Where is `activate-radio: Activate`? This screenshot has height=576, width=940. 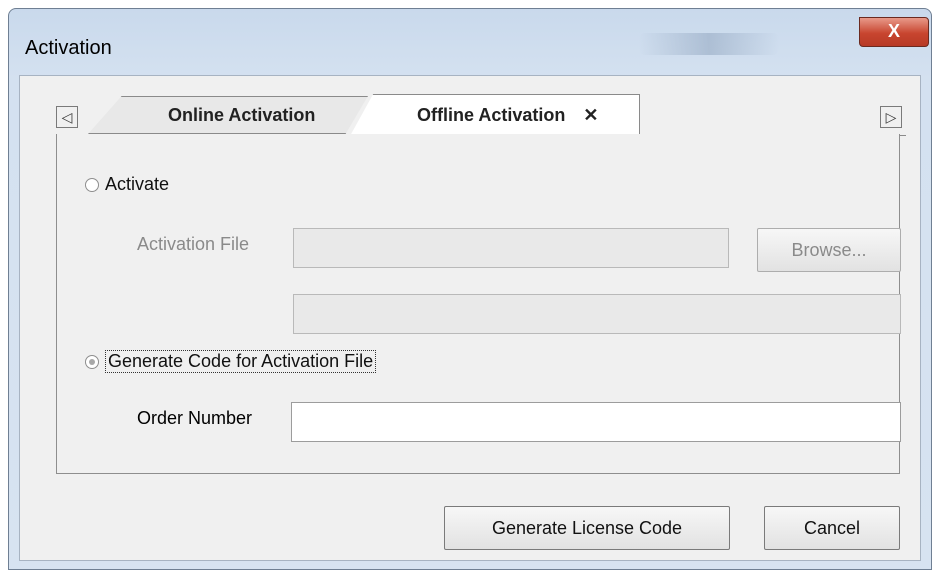 activate-radio: Activate is located at coordinates (127, 184).